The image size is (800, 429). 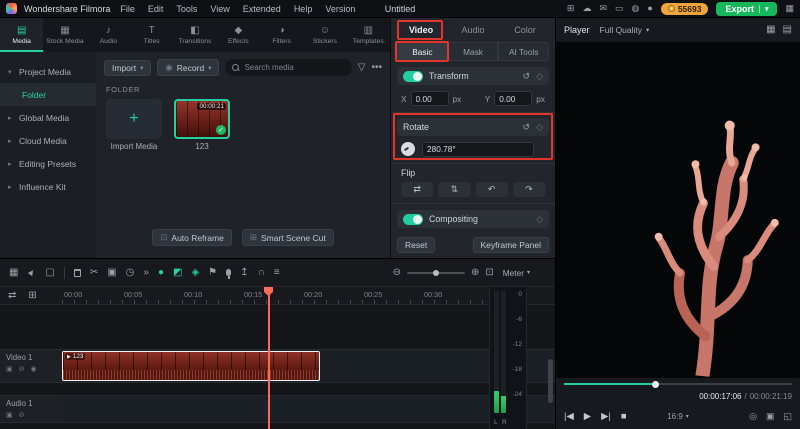 I want to click on notification-icon: ◍, so click(x=636, y=8).